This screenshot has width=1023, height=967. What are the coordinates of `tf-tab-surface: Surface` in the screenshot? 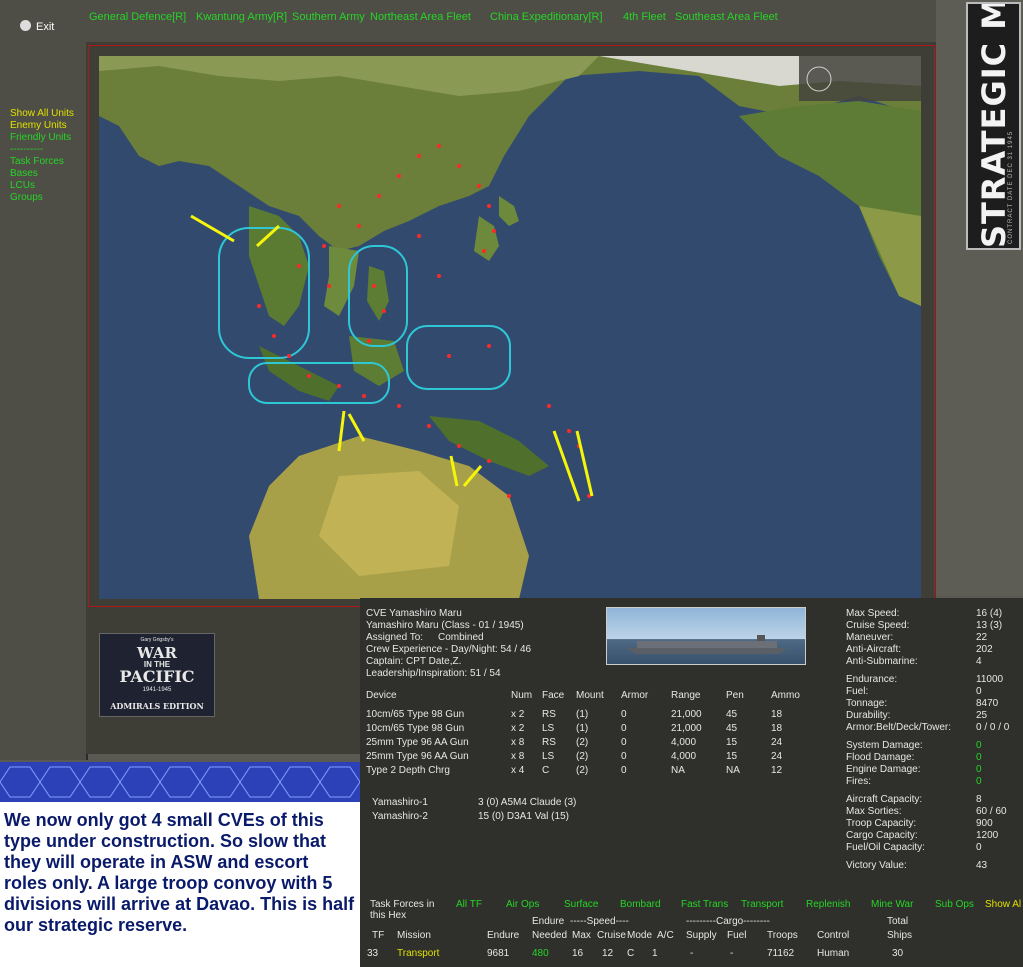 It's located at (581, 904).